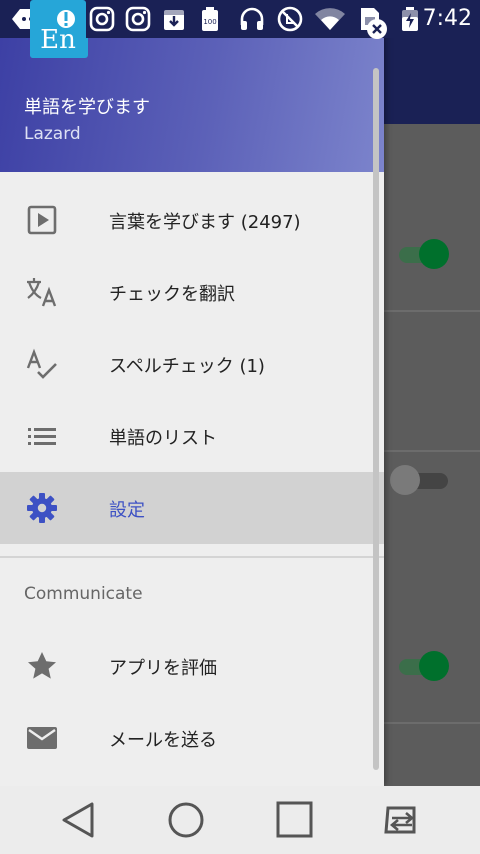 The width and height of the screenshot is (480, 854). I want to click on menu-item-label: メールを送る, so click(163, 740).